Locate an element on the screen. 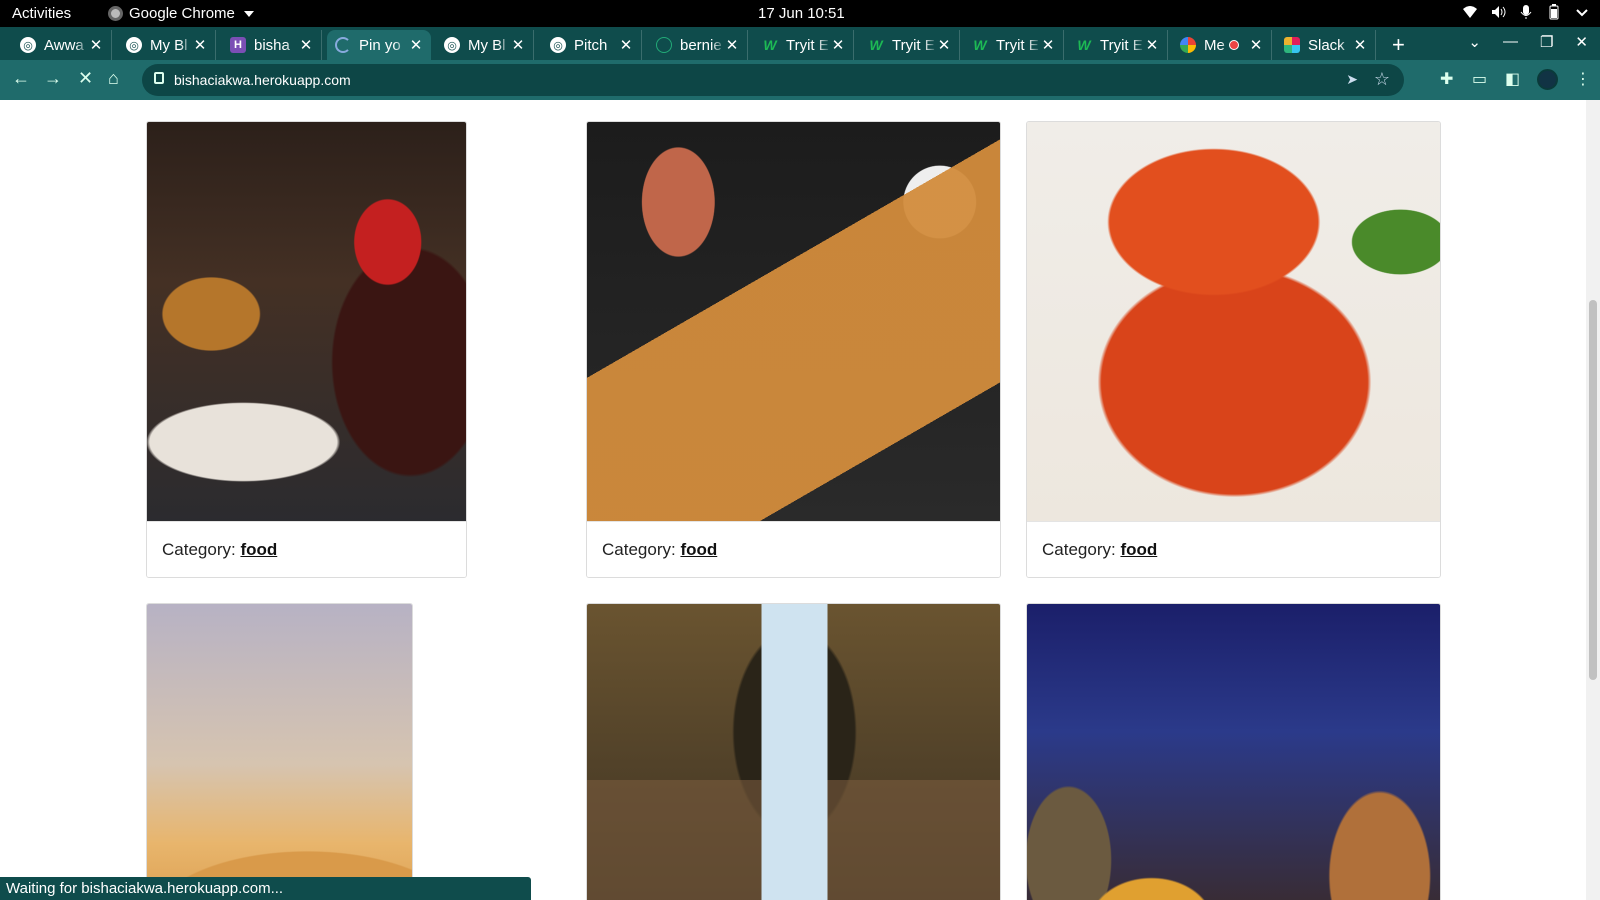  cast-icon: ▭ is located at coordinates (1479, 79).